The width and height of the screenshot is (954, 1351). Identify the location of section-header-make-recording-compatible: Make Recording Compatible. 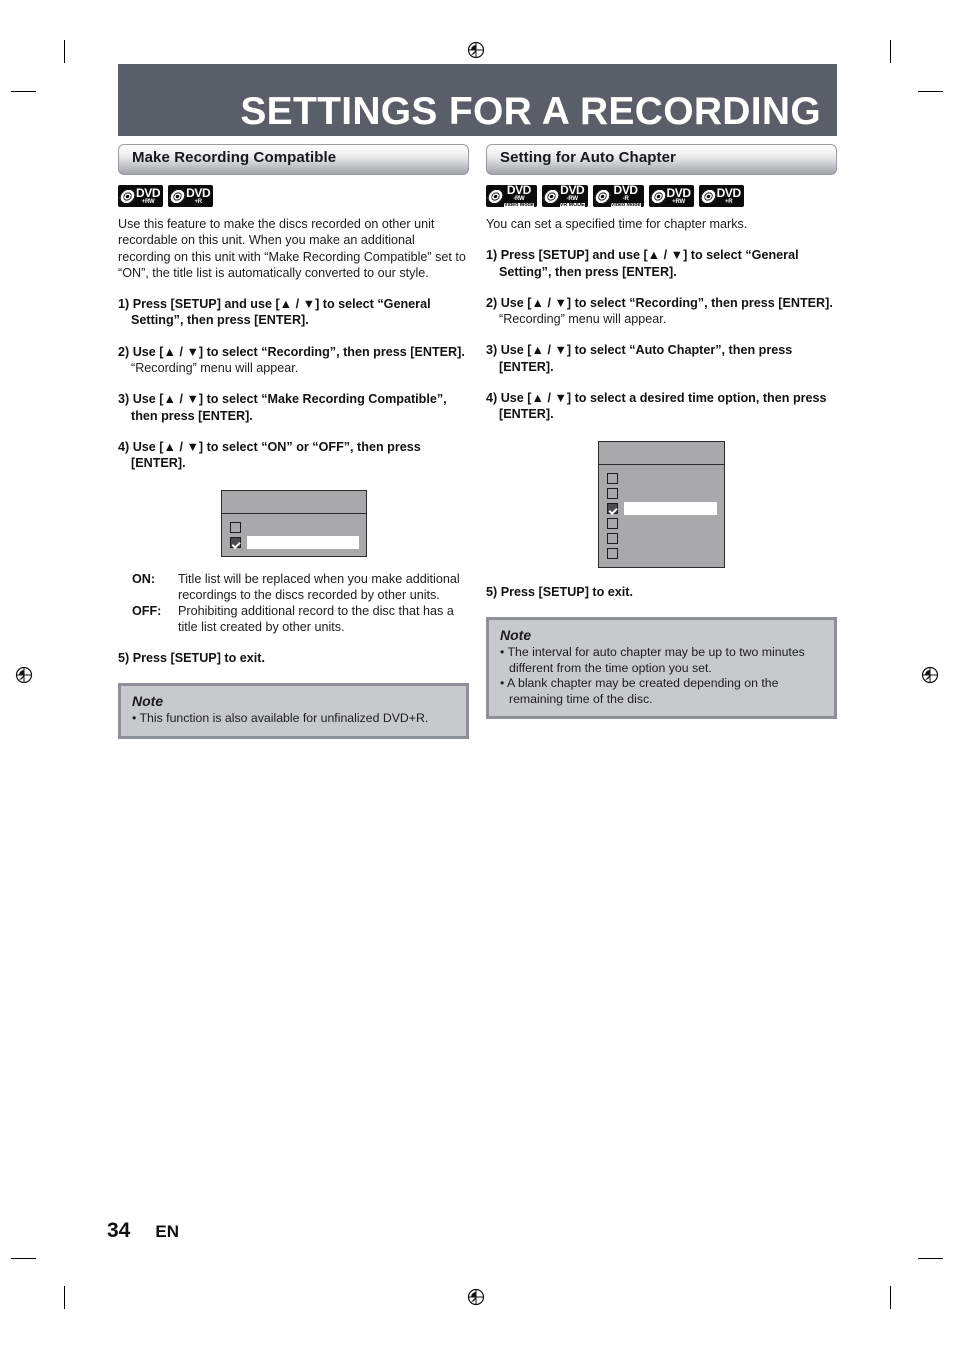
(293, 159).